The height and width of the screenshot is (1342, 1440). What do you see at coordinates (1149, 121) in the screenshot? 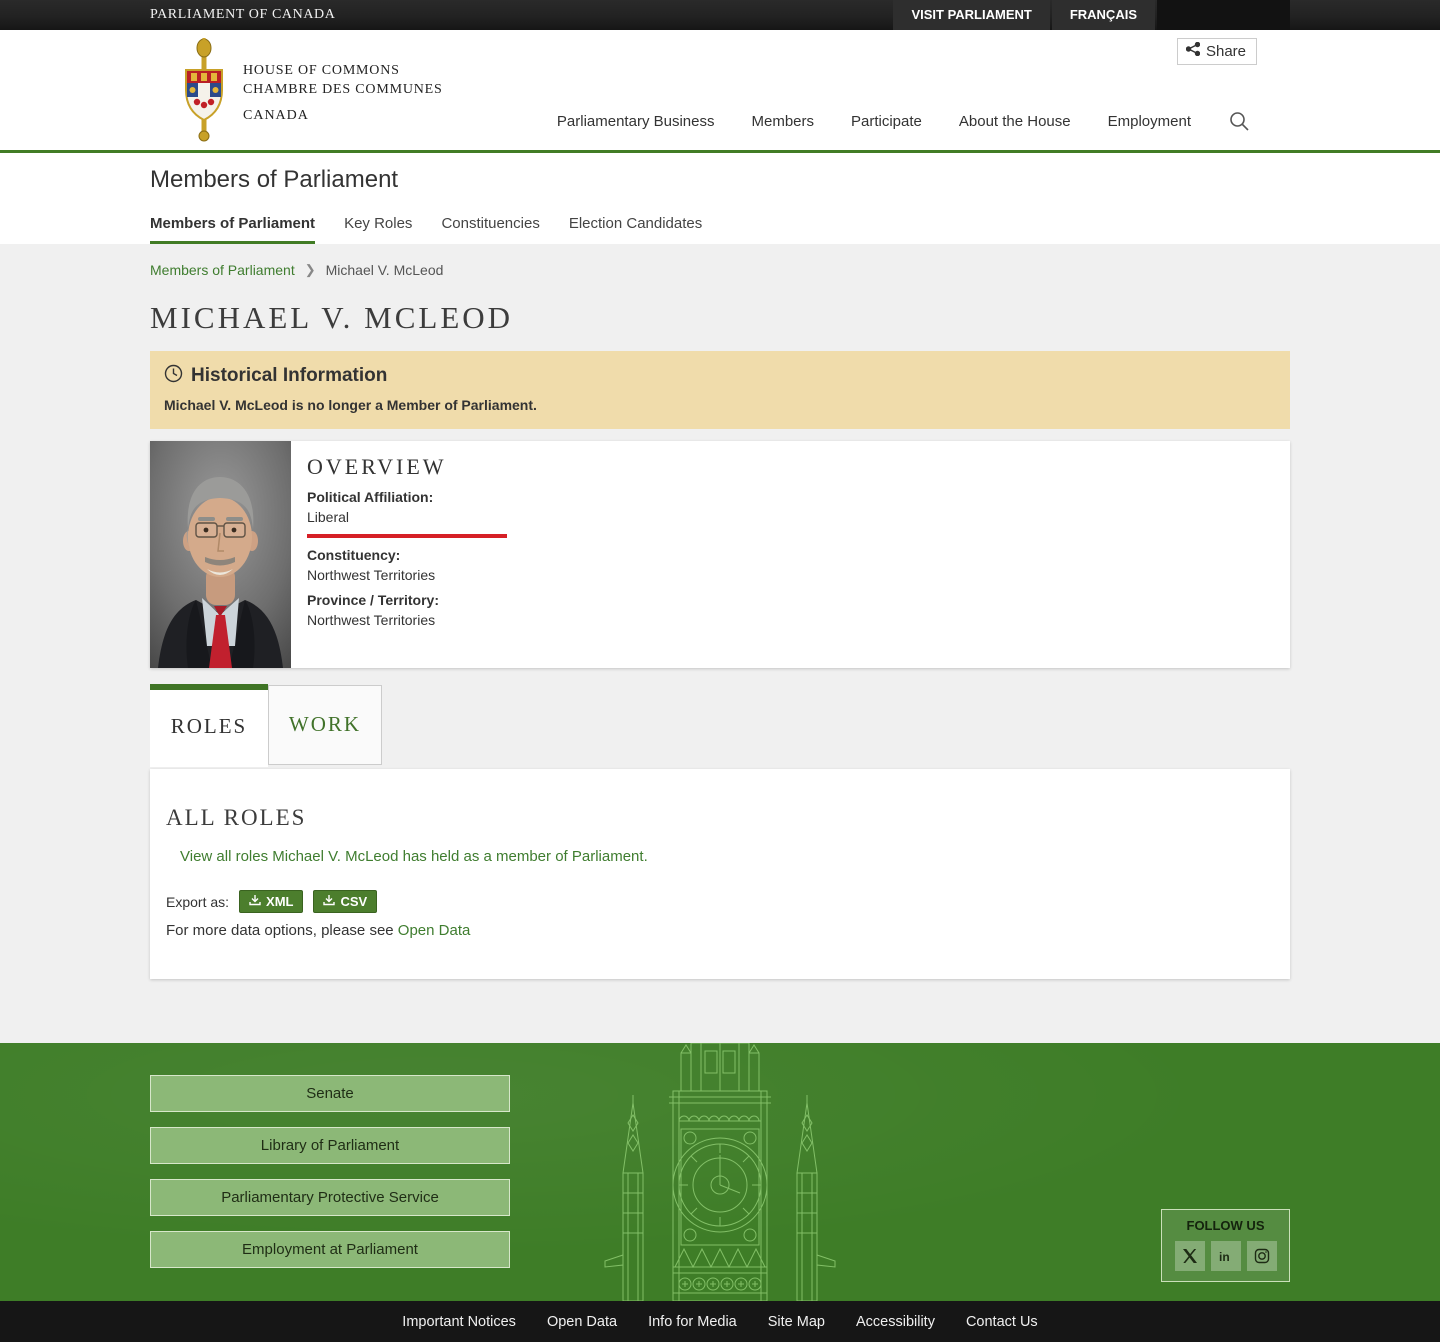
I see `nav-employment: Employment` at bounding box center [1149, 121].